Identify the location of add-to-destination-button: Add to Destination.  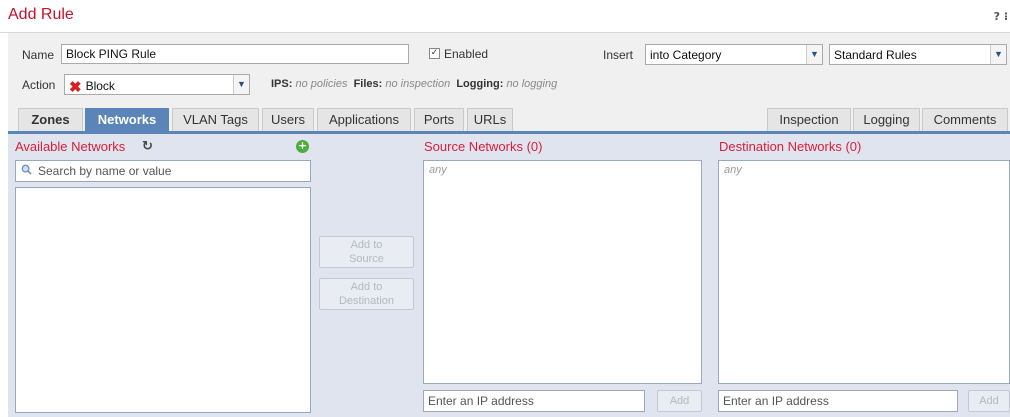
(366, 294).